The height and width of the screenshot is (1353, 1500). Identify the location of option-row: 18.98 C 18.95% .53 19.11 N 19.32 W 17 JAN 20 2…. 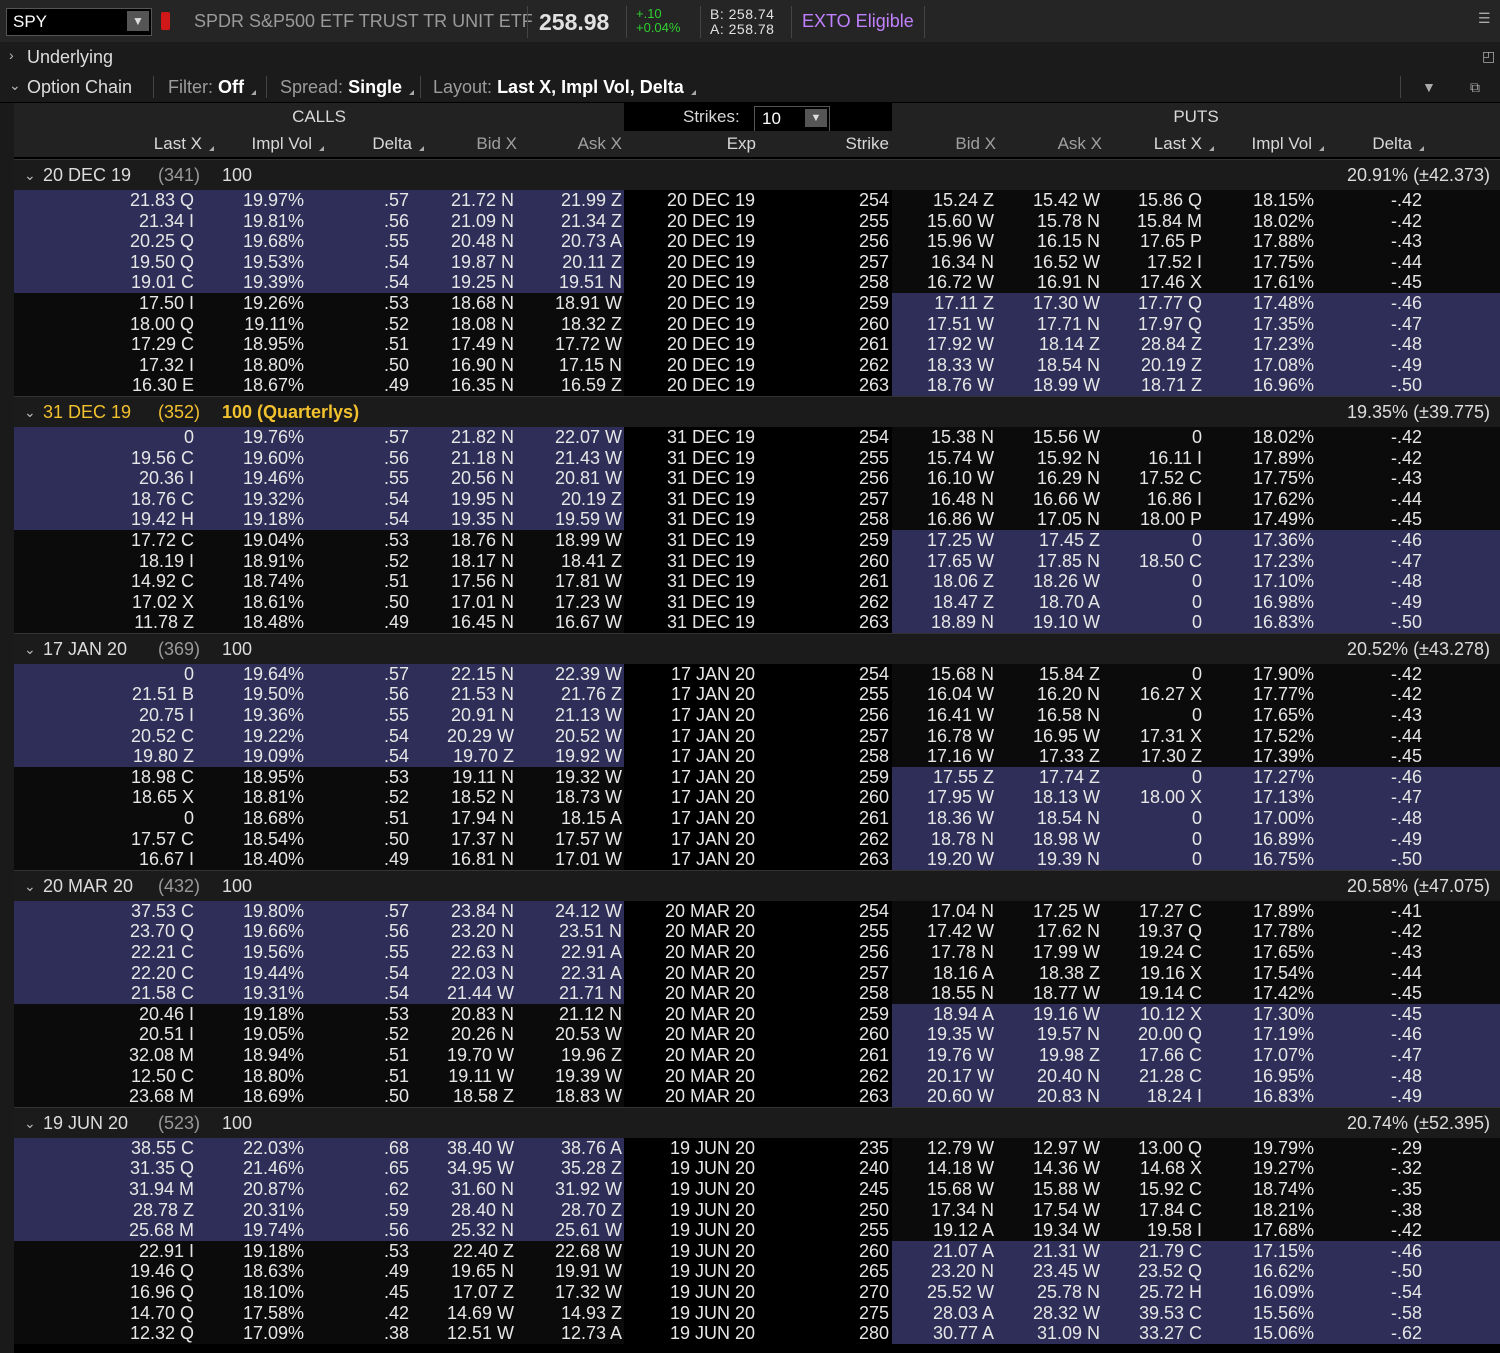
(757, 777).